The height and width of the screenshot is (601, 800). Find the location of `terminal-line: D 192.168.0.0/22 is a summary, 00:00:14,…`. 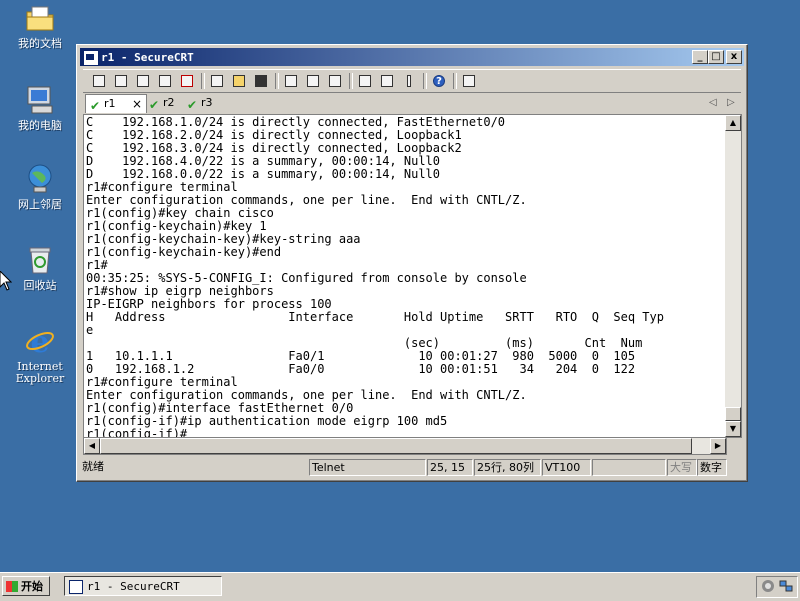

terminal-line: D 192.168.0.0/22 is a summary, 00:00:14,… is located at coordinates (263, 174).